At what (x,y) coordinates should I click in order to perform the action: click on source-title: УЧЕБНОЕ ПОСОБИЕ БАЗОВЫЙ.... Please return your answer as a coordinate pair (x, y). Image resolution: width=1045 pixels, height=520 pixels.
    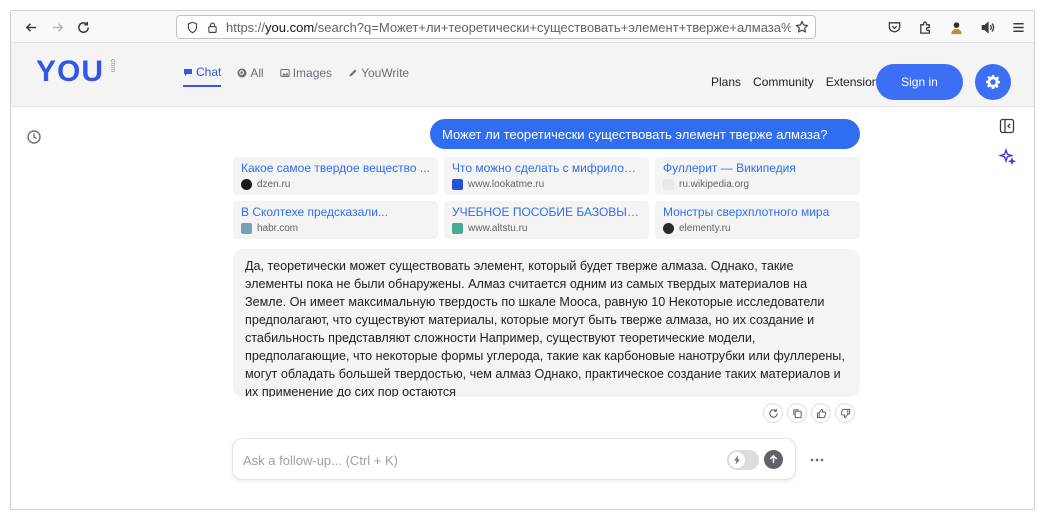
    Looking at the image, I should click on (546, 212).